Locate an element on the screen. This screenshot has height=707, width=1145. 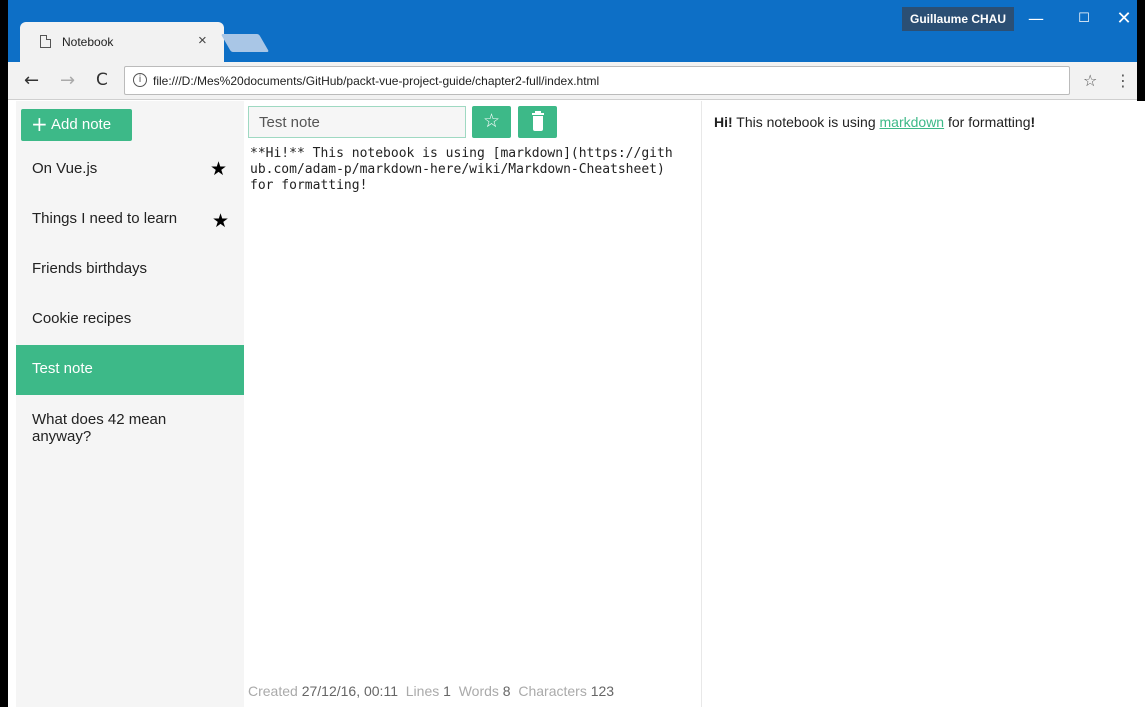
note-item: Cookie recipes is located at coordinates (130, 320).